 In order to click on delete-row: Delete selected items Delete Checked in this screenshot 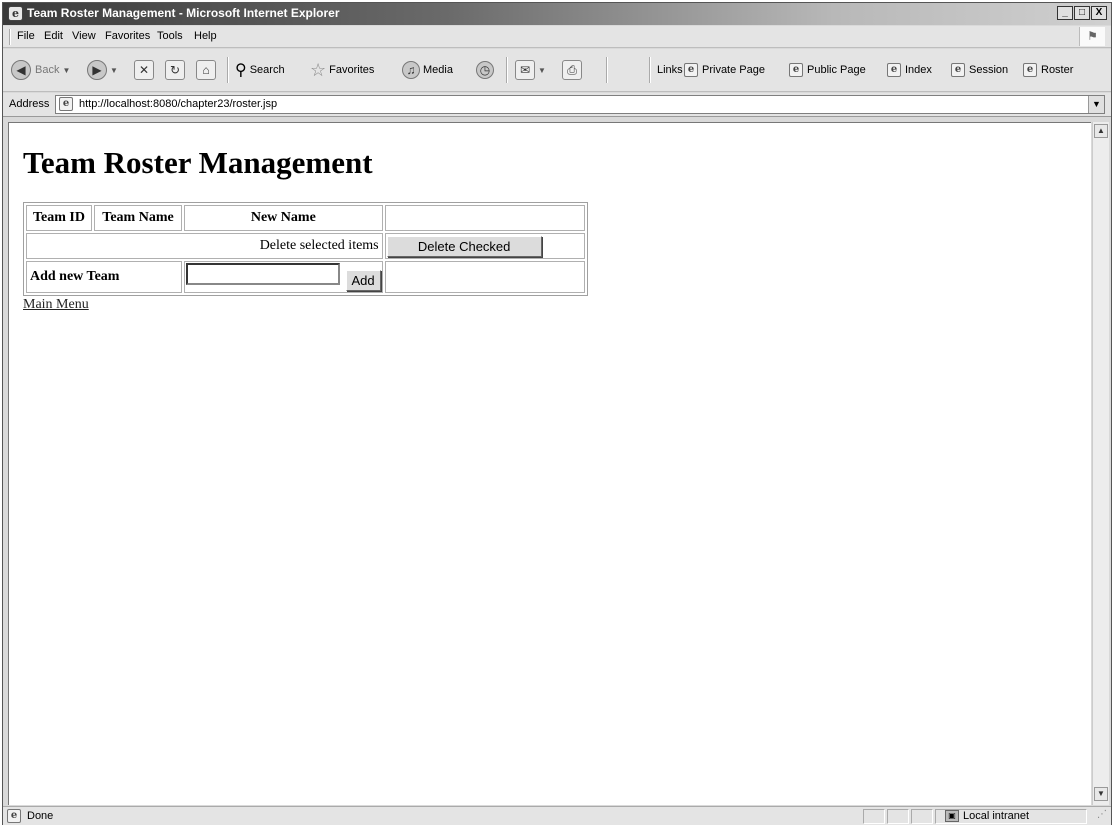, I will do `click(305, 246)`.